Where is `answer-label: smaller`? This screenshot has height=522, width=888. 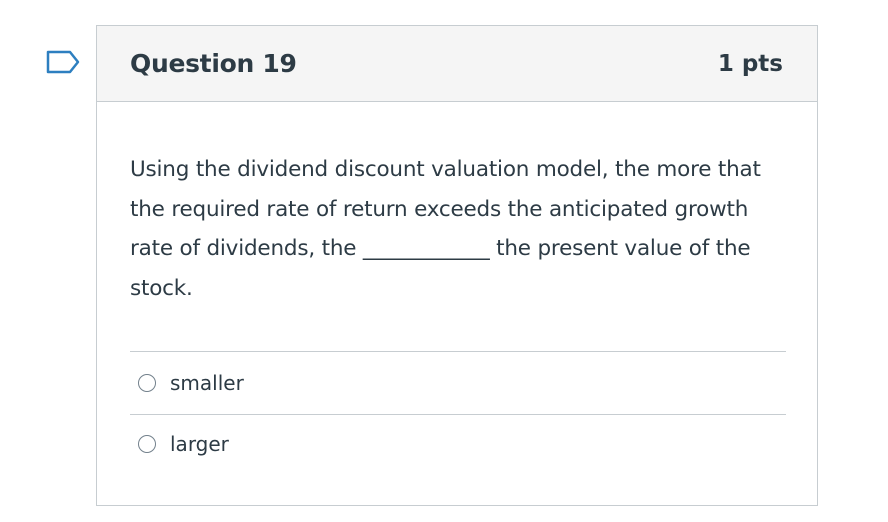
answer-label: smaller is located at coordinates (207, 383).